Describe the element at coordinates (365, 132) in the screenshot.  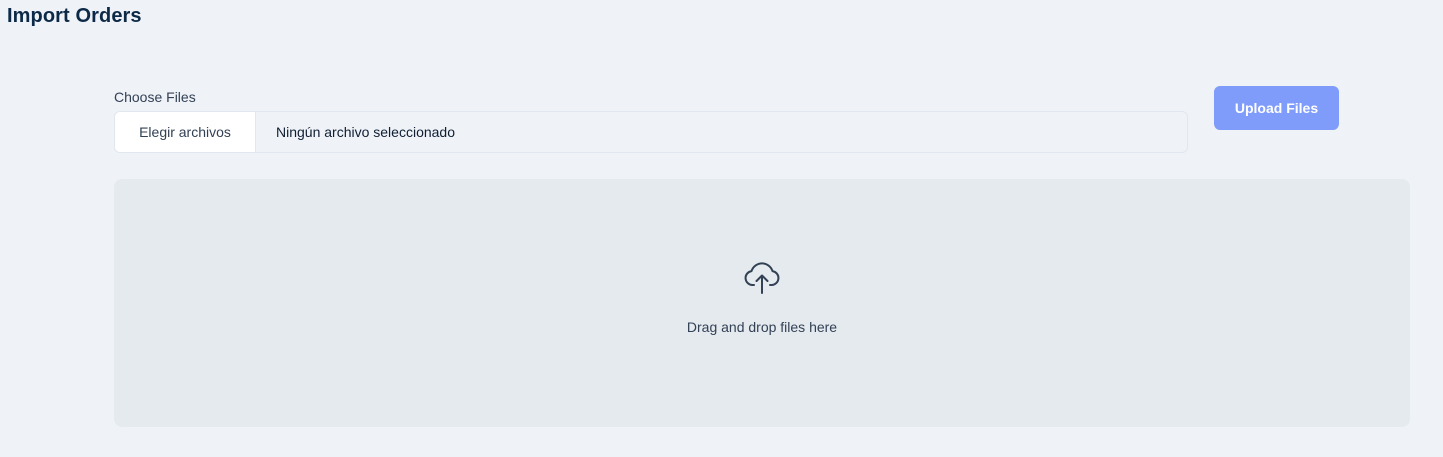
I see `file-status-text: Ningún archivo seleccionado` at that location.